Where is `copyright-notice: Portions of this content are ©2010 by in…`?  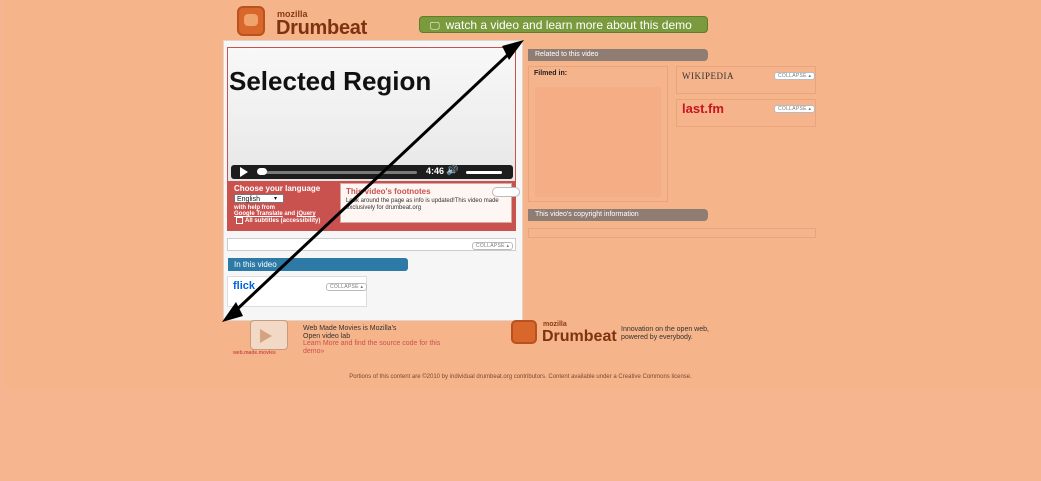 copyright-notice: Portions of this content are ©2010 by in… is located at coordinates (520, 377).